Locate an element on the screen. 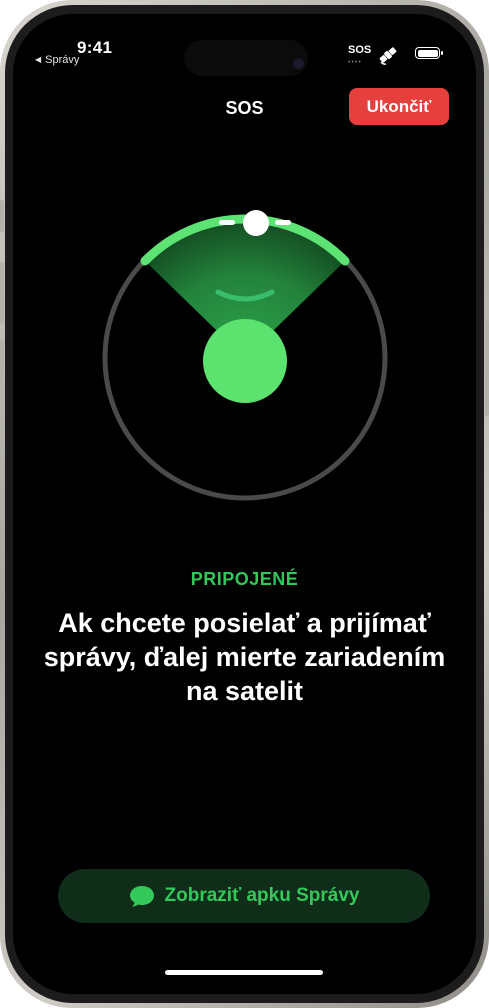 The width and height of the screenshot is (489, 1008). home-indicator is located at coordinates (244, 972).